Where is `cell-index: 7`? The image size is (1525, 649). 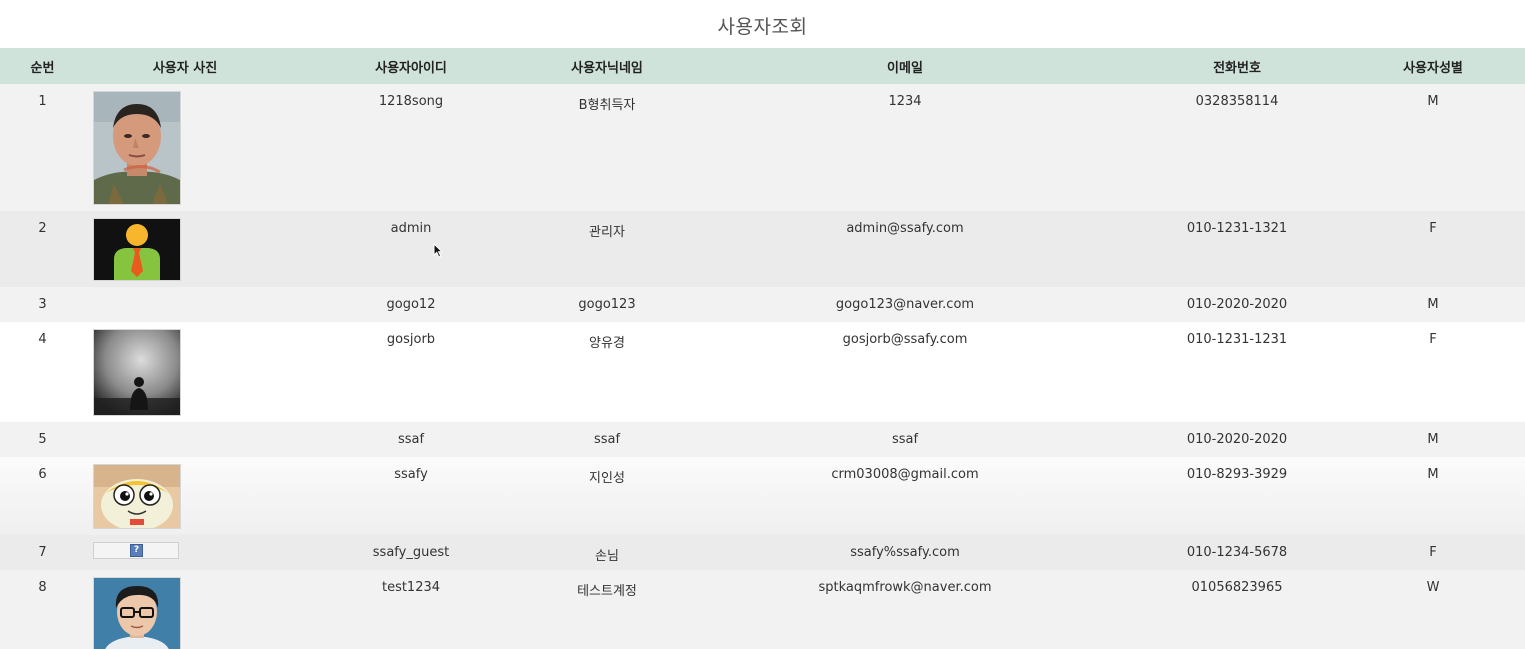 cell-index: 7 is located at coordinates (42, 552).